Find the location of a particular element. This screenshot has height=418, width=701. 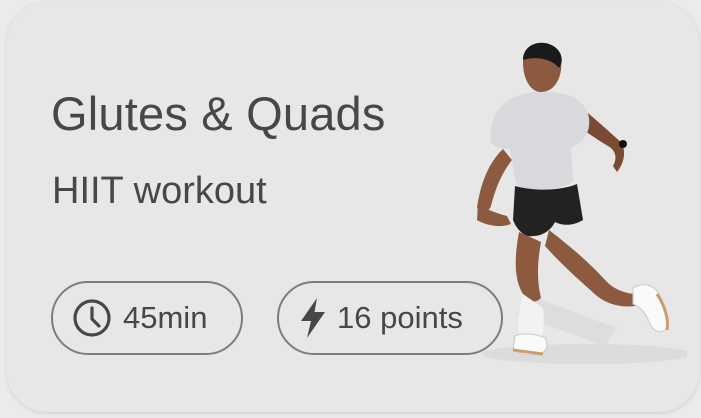

duration-badge: 45min is located at coordinates (147, 318).